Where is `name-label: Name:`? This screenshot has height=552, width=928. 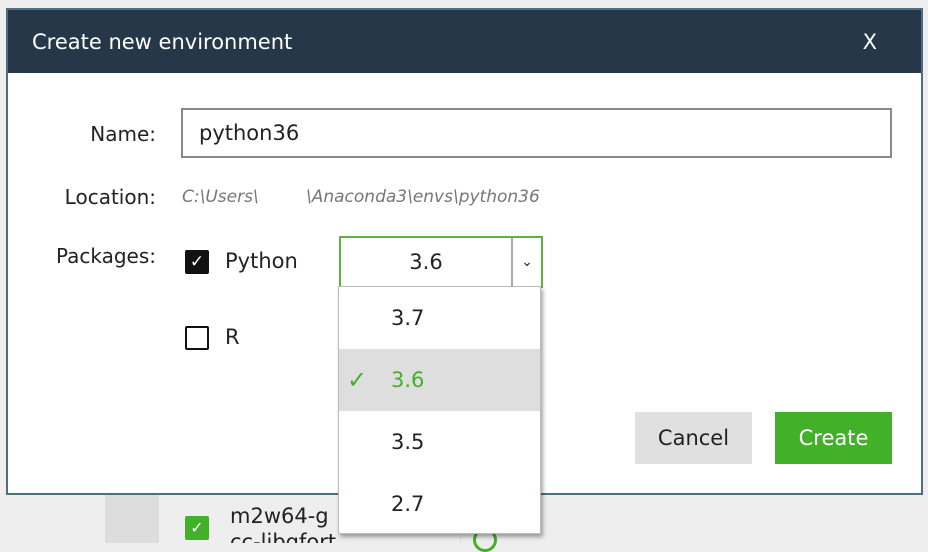 name-label: Name: is located at coordinates (123, 134).